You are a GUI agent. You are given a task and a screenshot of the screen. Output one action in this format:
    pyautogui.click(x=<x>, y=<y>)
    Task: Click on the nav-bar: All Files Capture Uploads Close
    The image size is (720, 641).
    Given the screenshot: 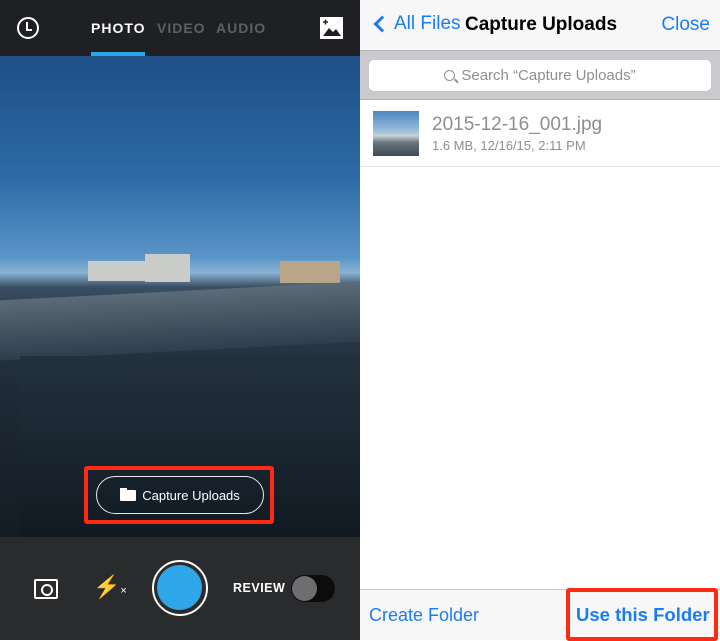 What is the action you would take?
    pyautogui.click(x=540, y=25)
    